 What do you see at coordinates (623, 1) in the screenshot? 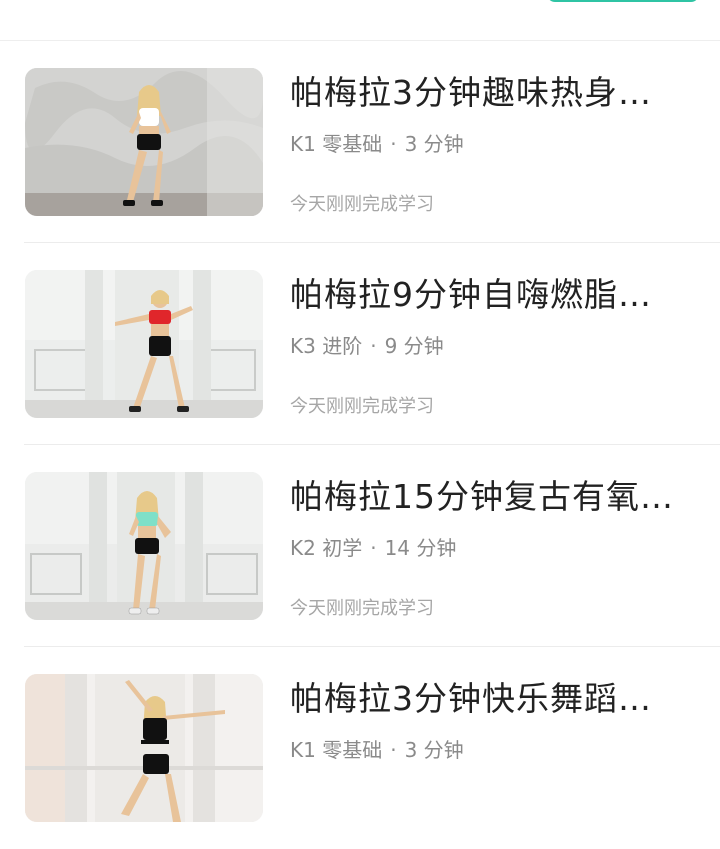
I see `top-action-button` at bounding box center [623, 1].